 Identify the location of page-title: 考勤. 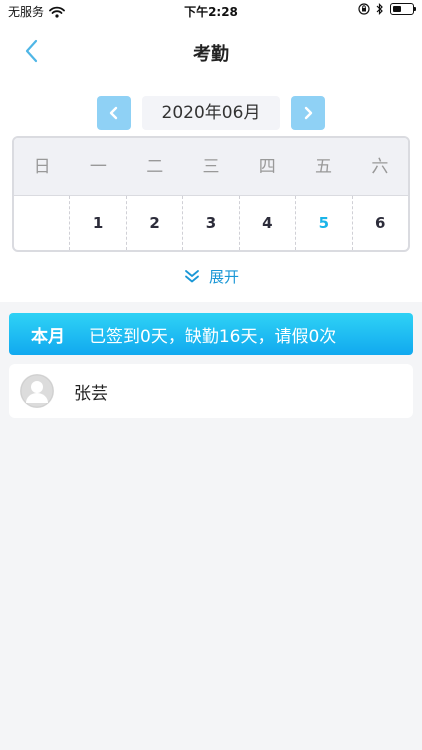
(211, 54).